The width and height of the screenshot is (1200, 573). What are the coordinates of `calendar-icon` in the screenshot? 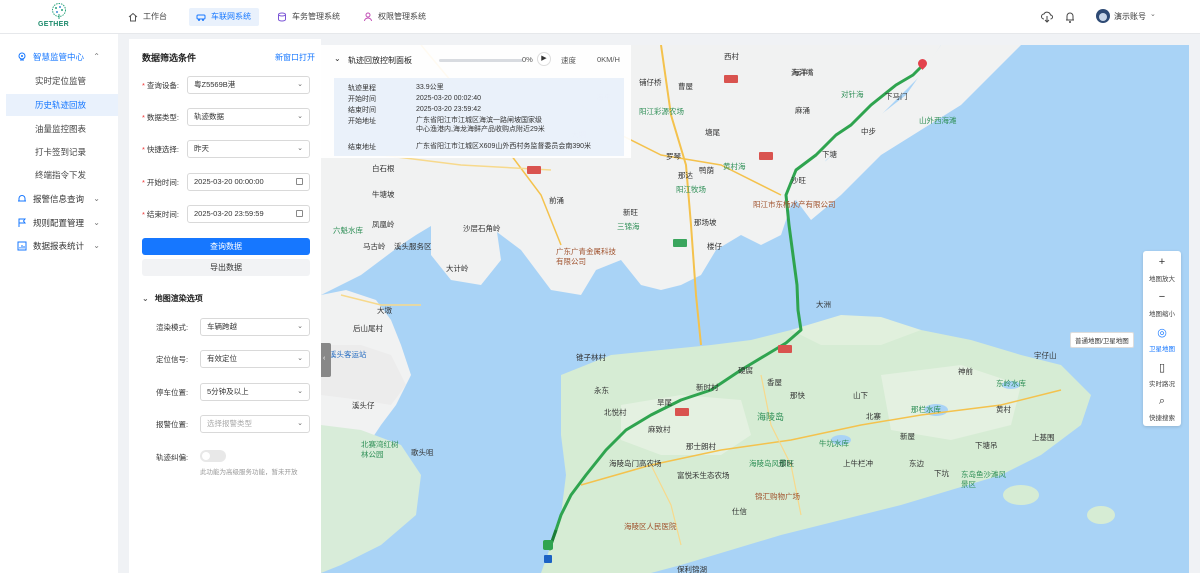 It's located at (299, 181).